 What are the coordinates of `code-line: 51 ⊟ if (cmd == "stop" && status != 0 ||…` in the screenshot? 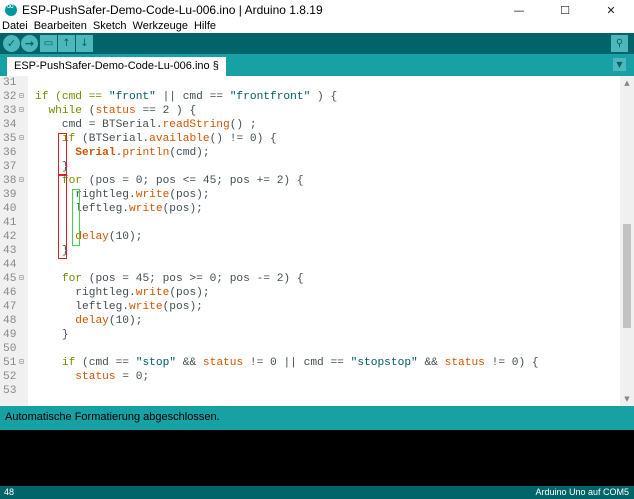 It's located at (310, 363).